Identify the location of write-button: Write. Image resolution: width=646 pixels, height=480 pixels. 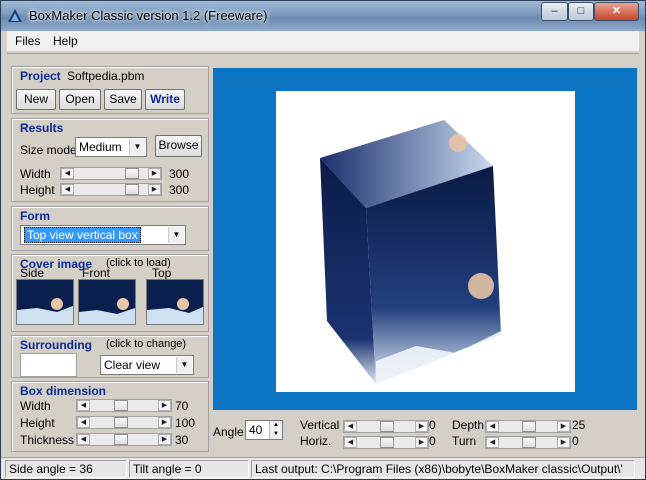
(165, 99).